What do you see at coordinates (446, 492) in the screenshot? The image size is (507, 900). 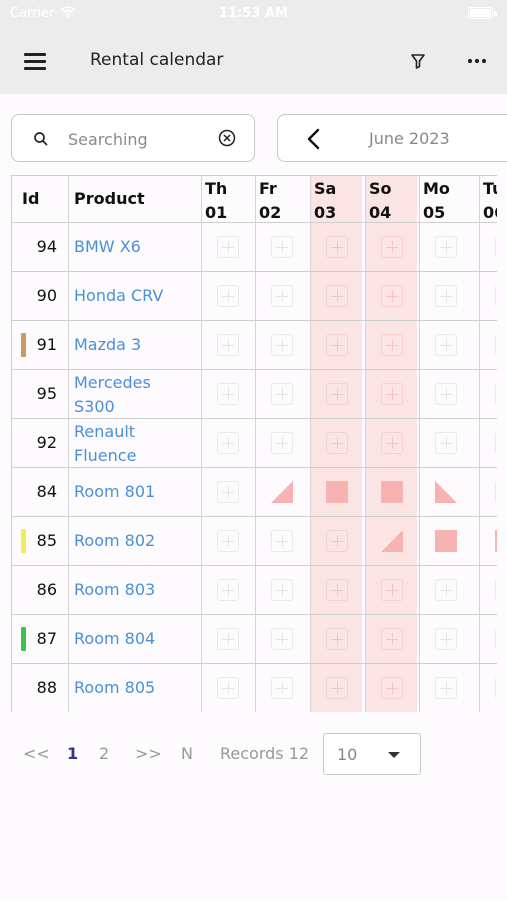 I see `booking-end-marker` at bounding box center [446, 492].